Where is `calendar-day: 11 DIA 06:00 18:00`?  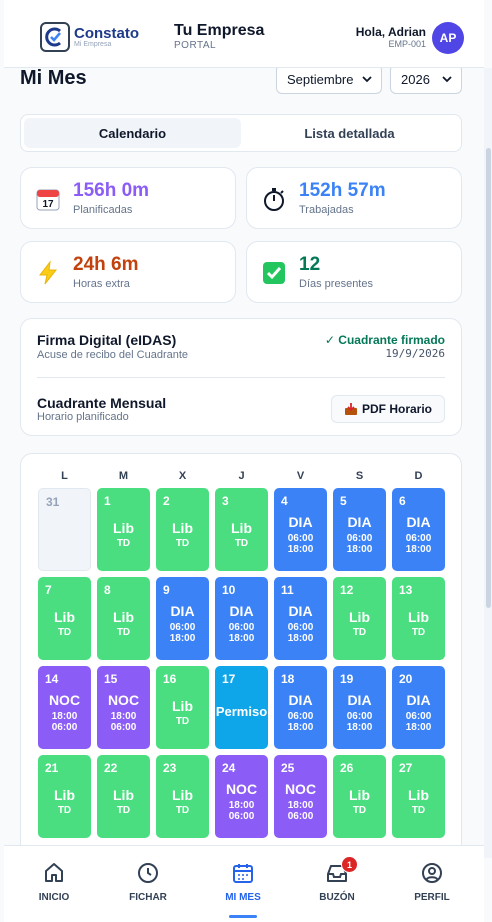 calendar-day: 11 DIA 06:00 18:00 is located at coordinates (300, 618).